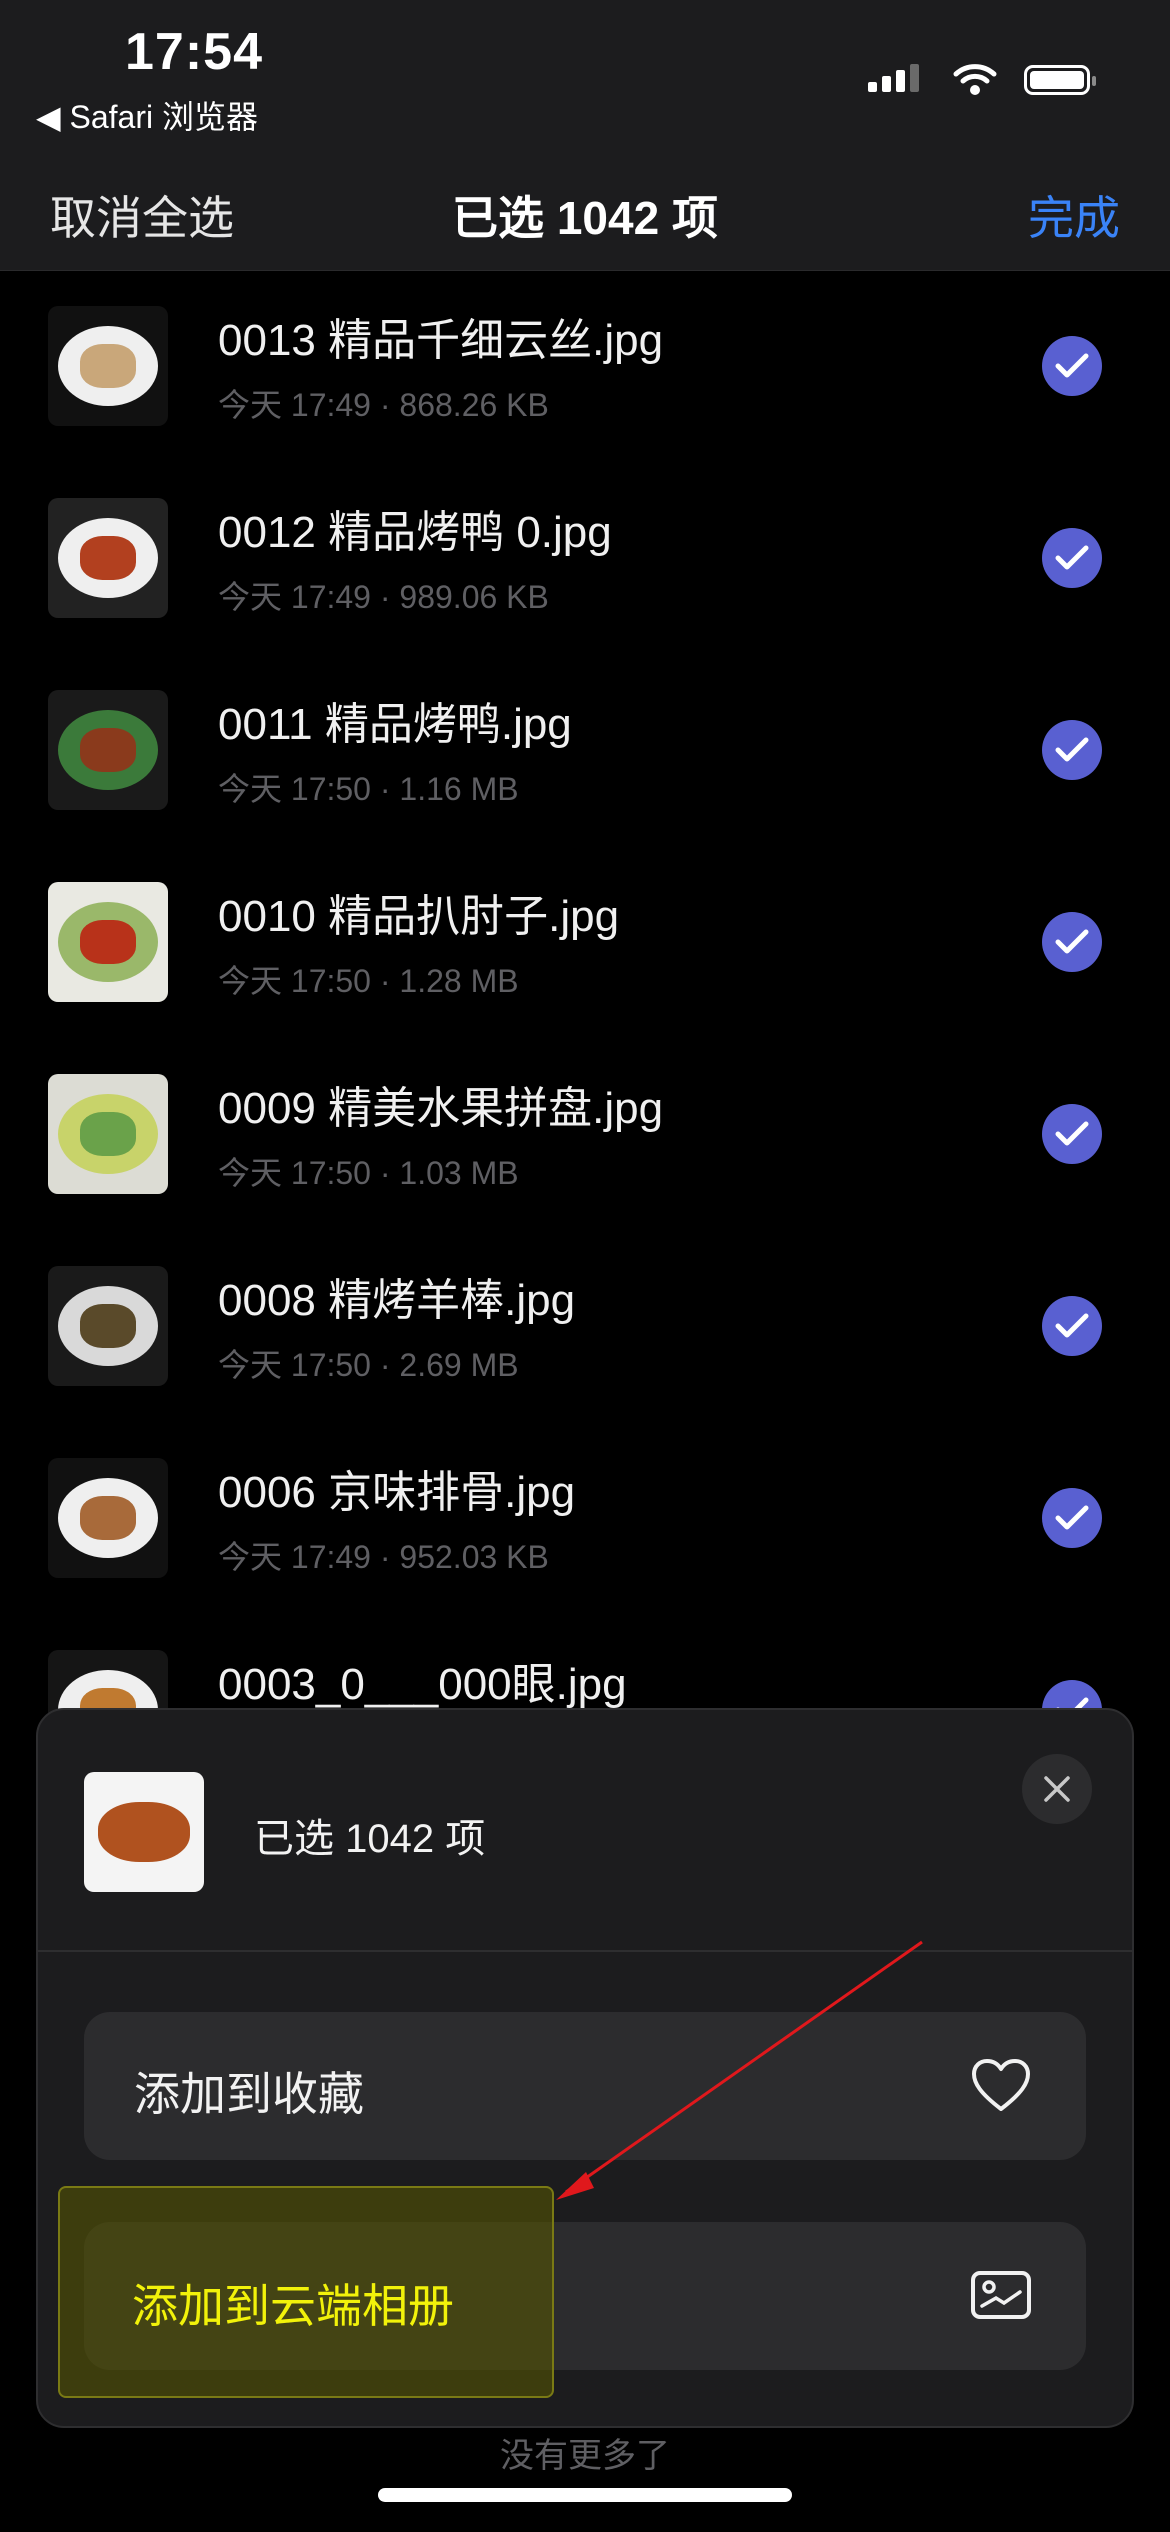 Image resolution: width=1170 pixels, height=2532 pixels. Describe the element at coordinates (585, 80) in the screenshot. I see `status-bar: 17:54 ◀ Safari 浏览器` at that location.